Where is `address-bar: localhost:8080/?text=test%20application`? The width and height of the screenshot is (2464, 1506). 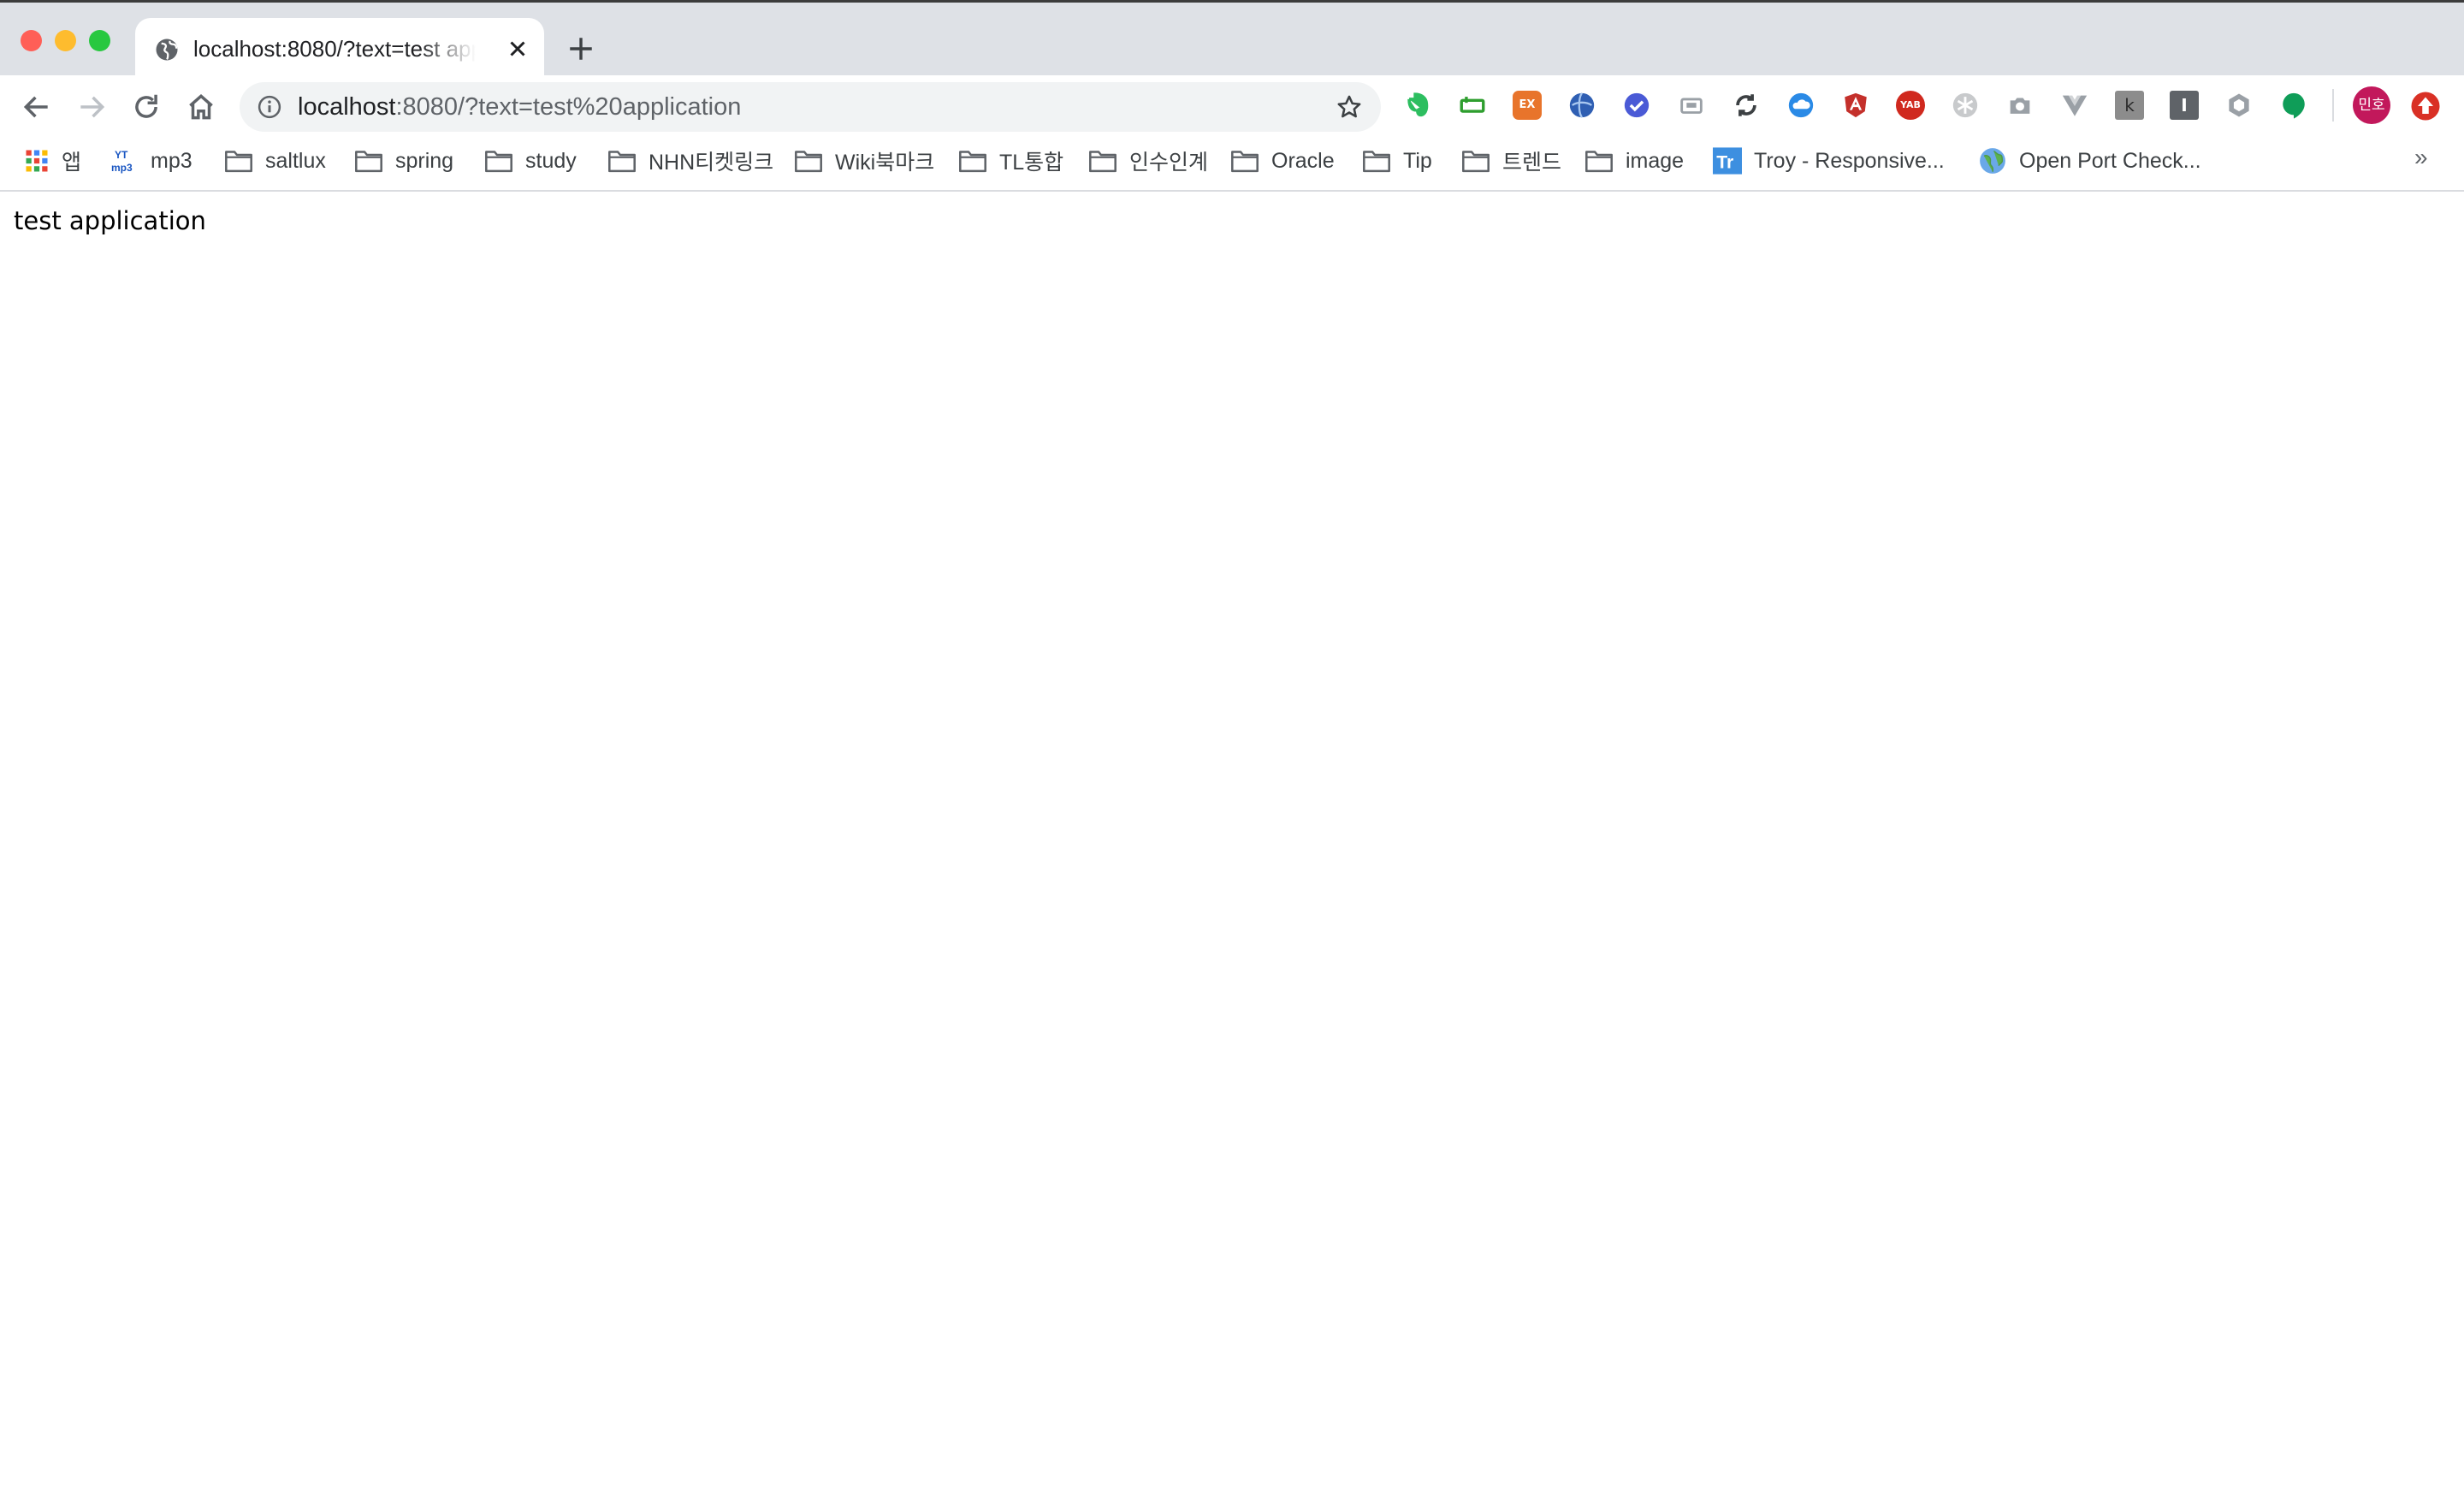
address-bar: localhost:8080/?text=test%20application is located at coordinates (810, 107).